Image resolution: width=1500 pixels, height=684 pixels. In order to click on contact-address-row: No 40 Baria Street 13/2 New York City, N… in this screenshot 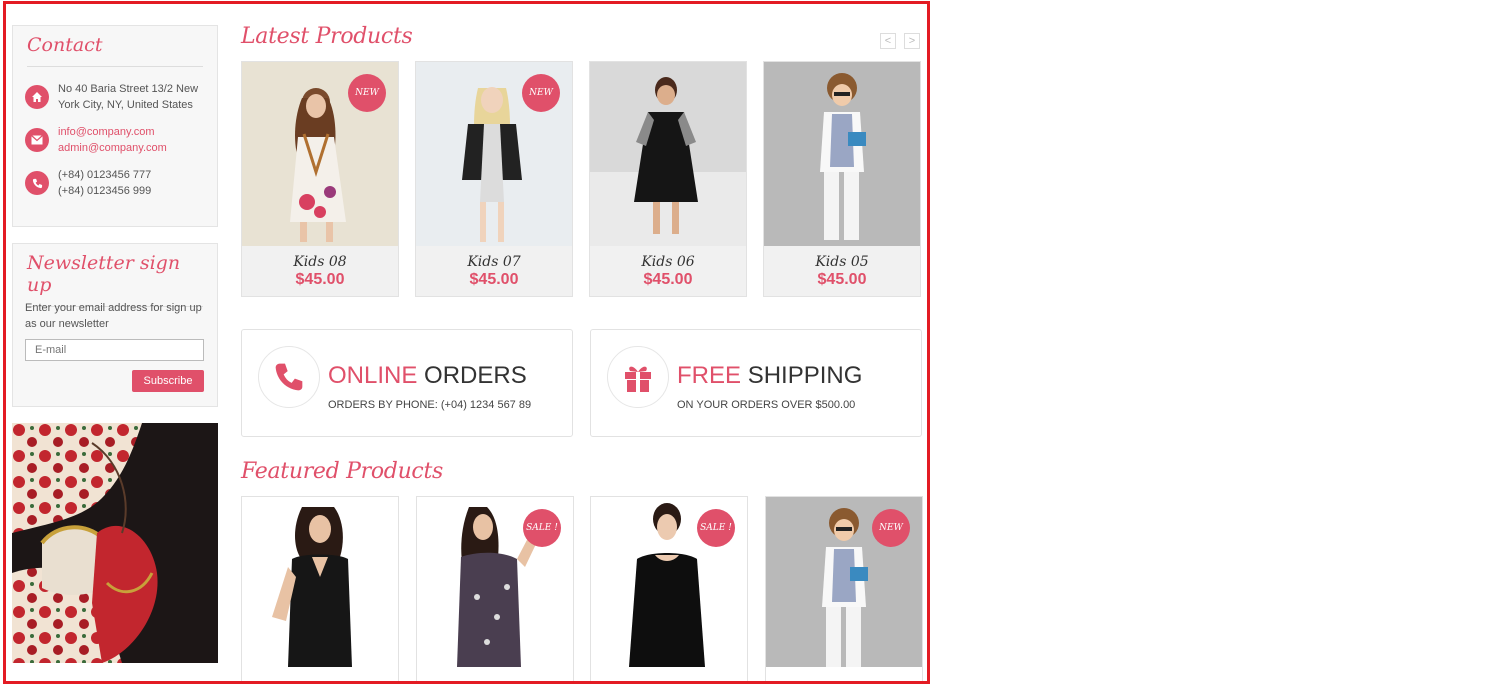, I will do `click(116, 97)`.